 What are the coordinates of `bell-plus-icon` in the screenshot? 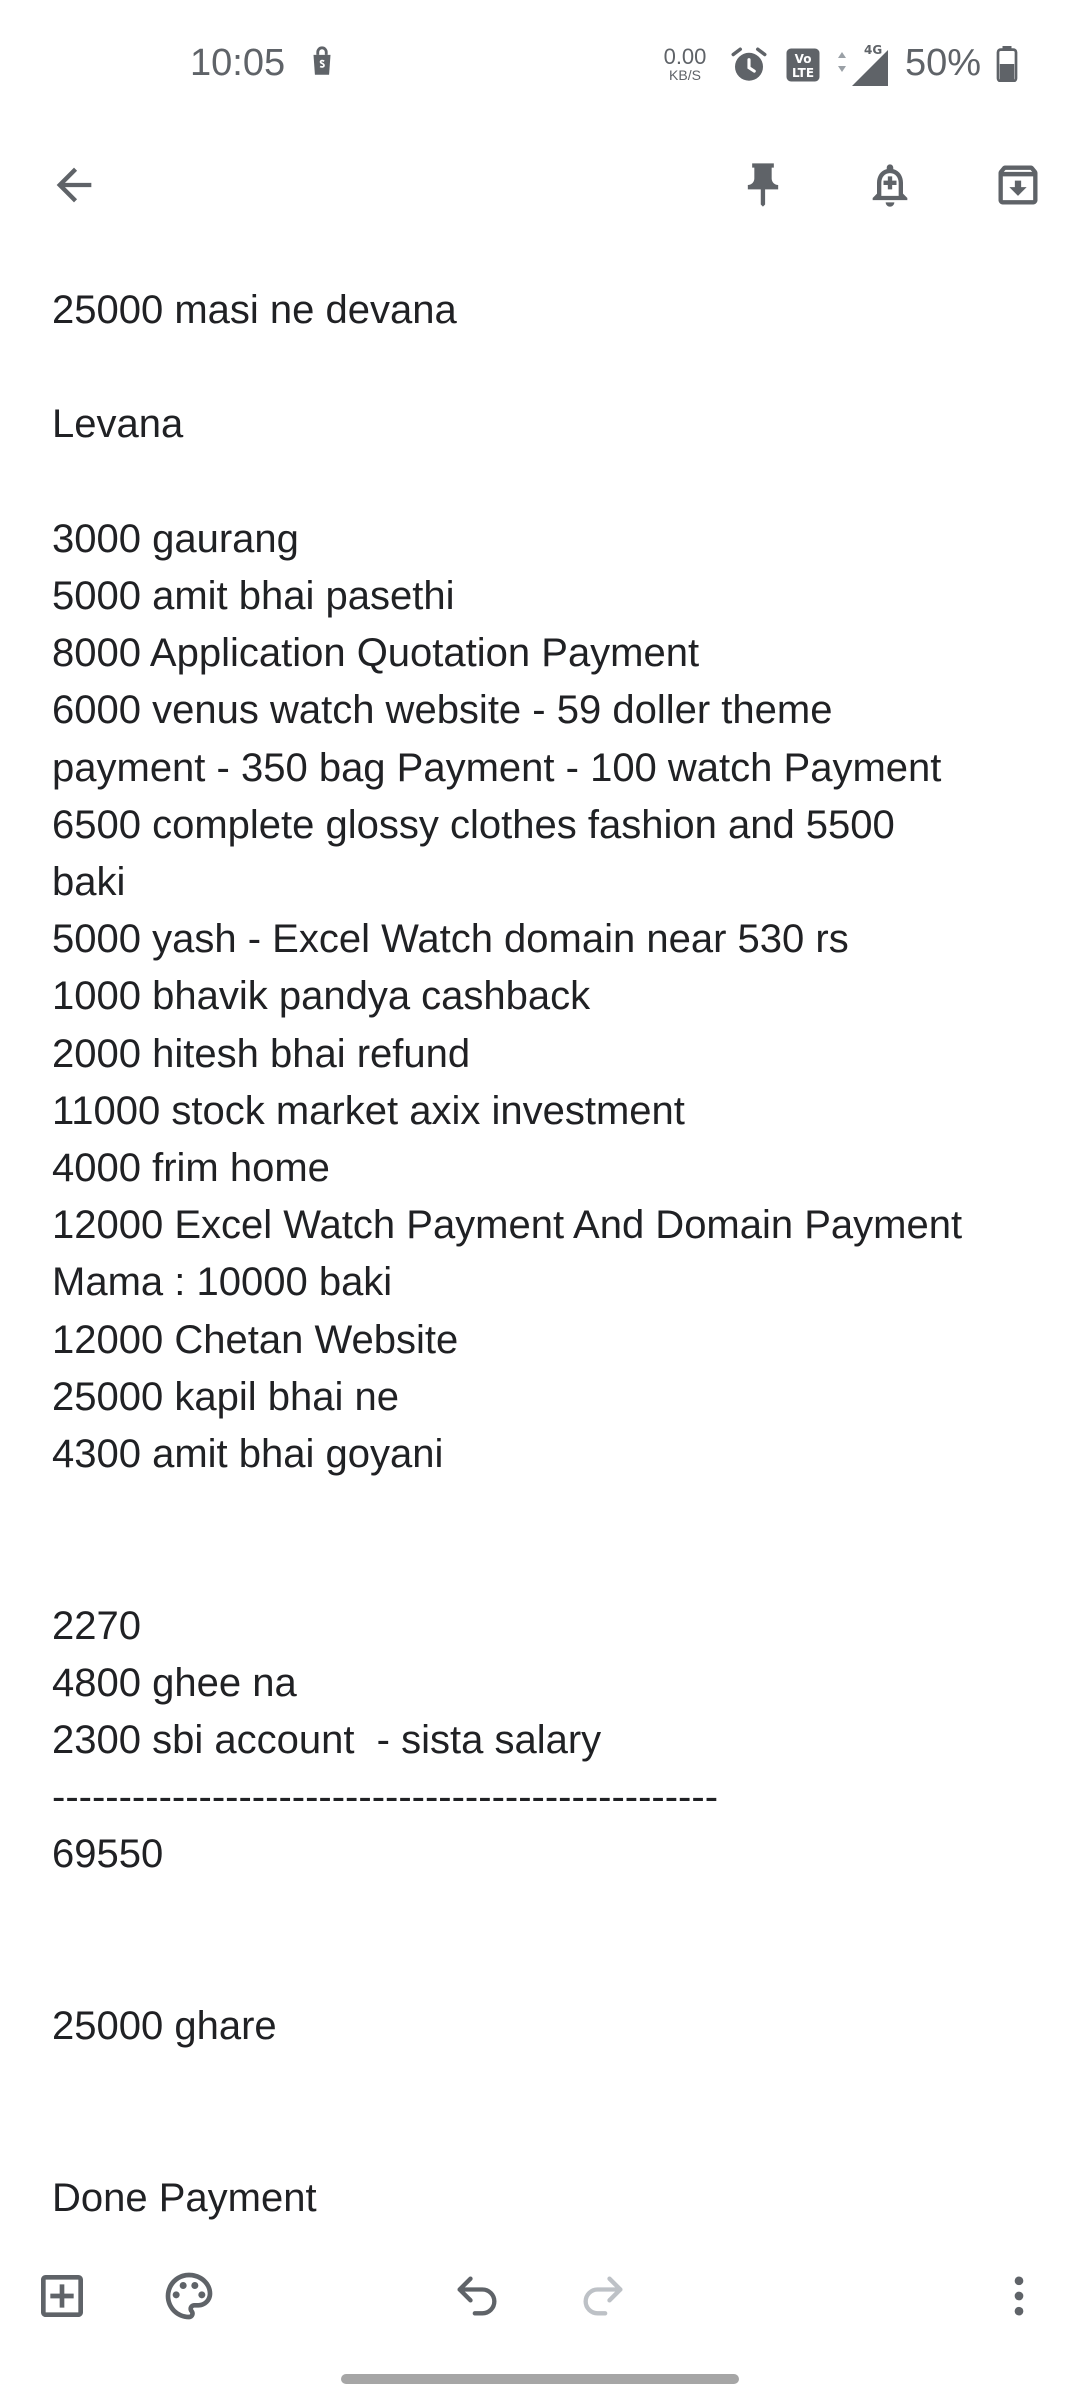 It's located at (890, 185).